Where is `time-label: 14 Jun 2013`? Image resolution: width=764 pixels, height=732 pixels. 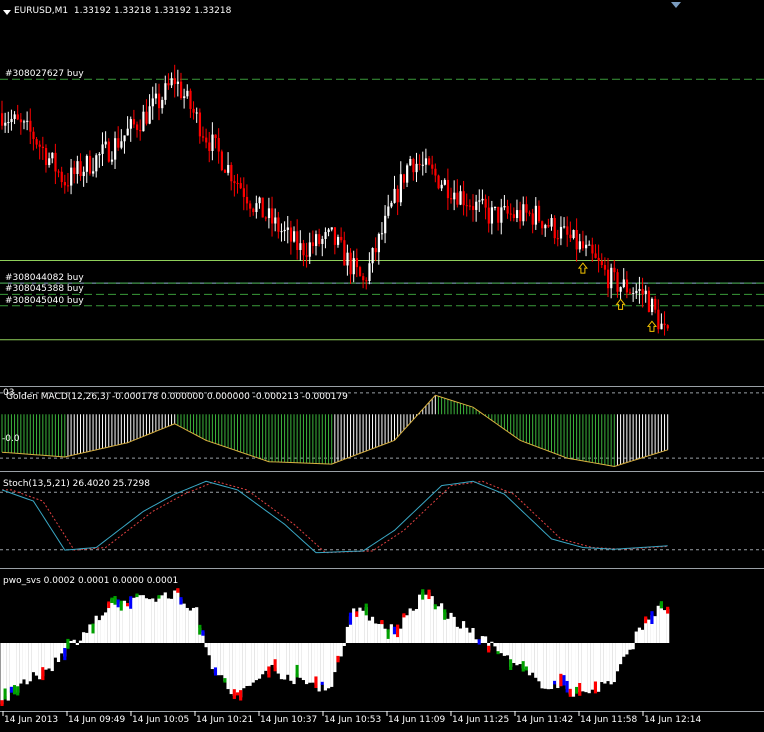 time-label: 14 Jun 2013 is located at coordinates (31, 720).